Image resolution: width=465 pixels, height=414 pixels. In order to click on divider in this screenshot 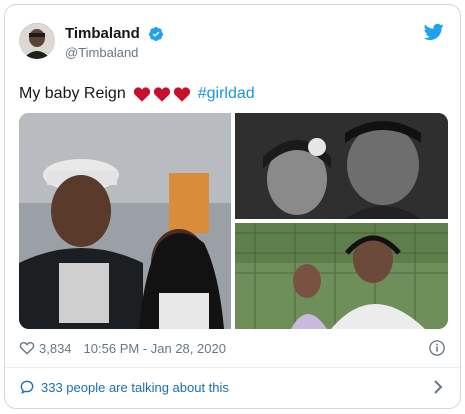, I will do `click(232, 367)`.